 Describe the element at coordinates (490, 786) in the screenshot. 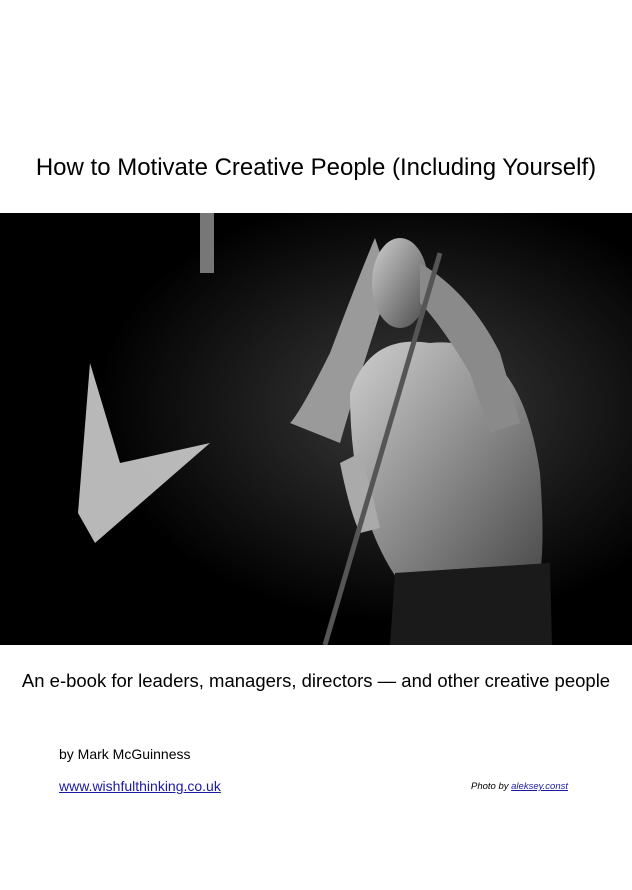

I see `photo-credit-prefix: Photo by` at that location.